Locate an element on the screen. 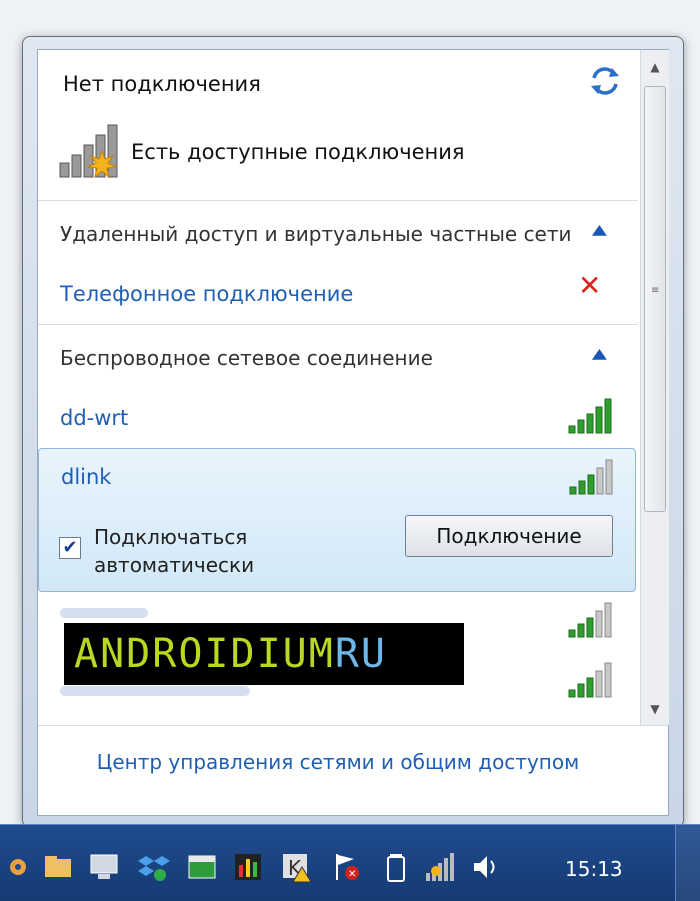  volume-icon is located at coordinates (486, 867).